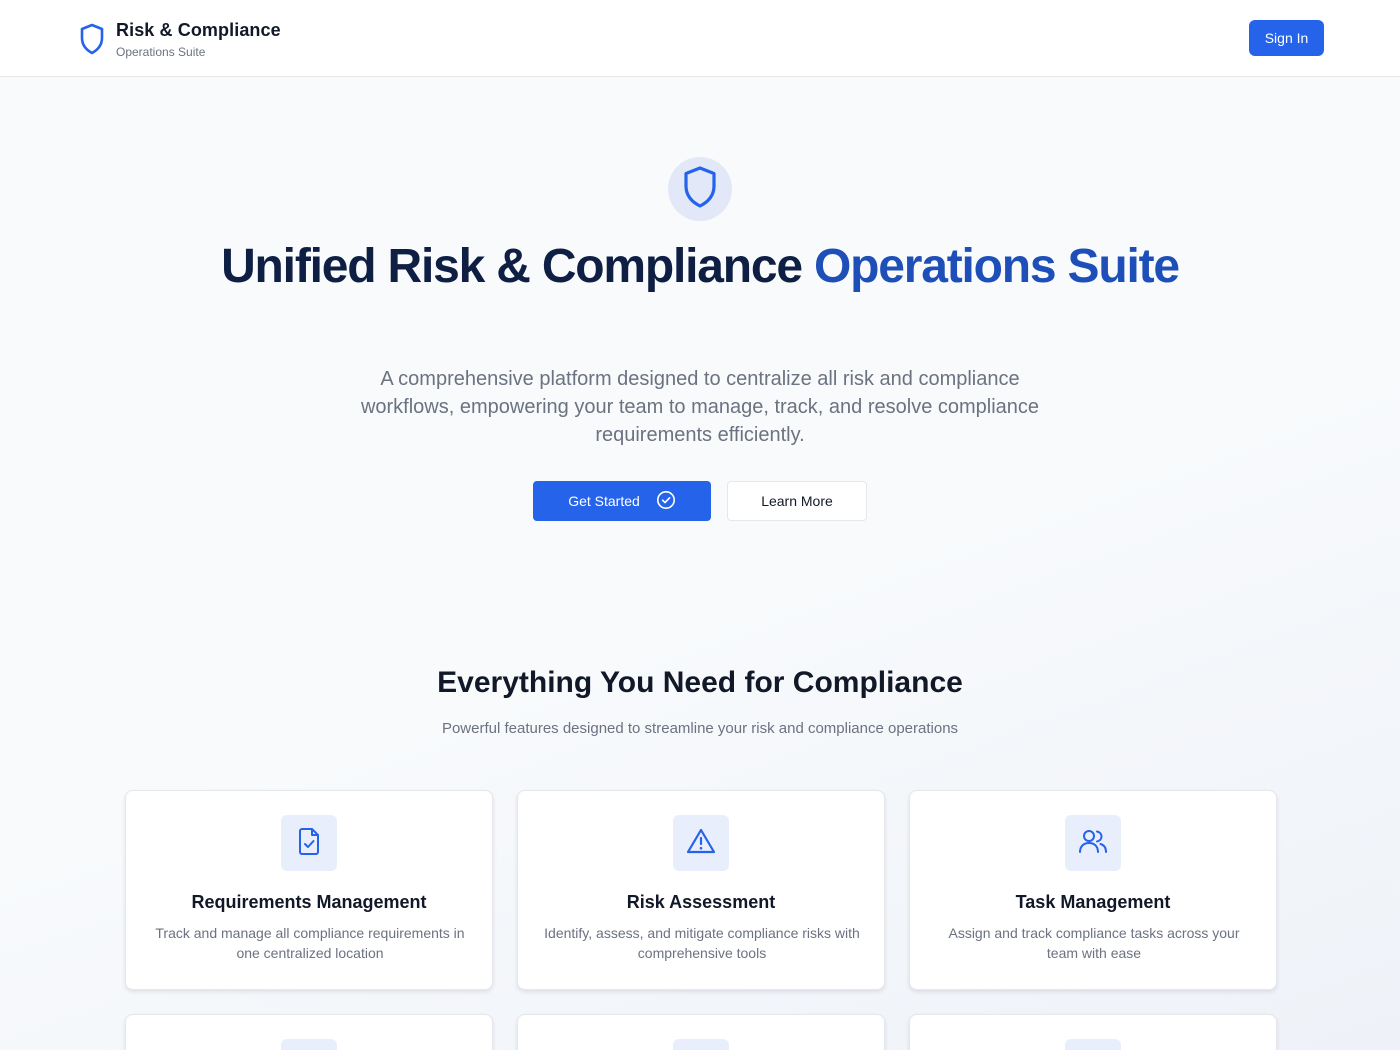 The width and height of the screenshot is (1400, 1050). Describe the element at coordinates (1286, 38) in the screenshot. I see `sign-in-button: Sign In` at that location.